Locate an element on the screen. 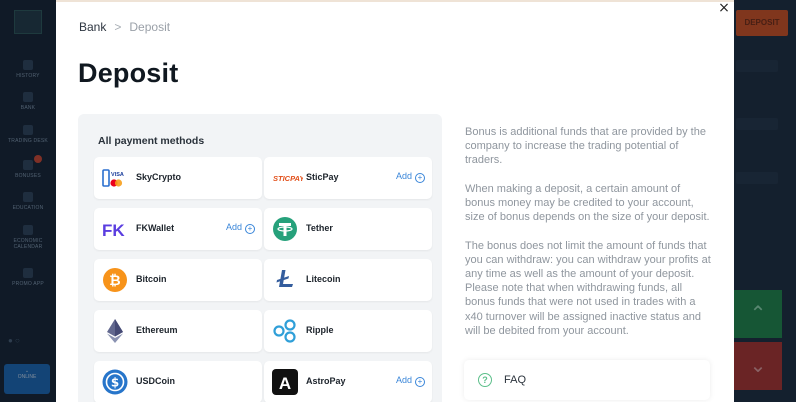 This screenshot has height=402, width=796. payment-method-name: Bitcoin is located at coordinates (151, 279).